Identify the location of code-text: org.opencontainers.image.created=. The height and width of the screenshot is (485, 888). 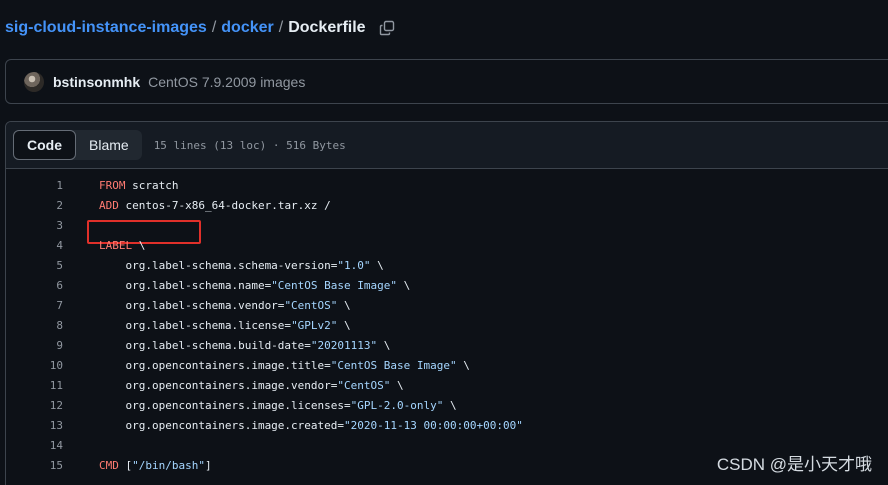
(222, 425).